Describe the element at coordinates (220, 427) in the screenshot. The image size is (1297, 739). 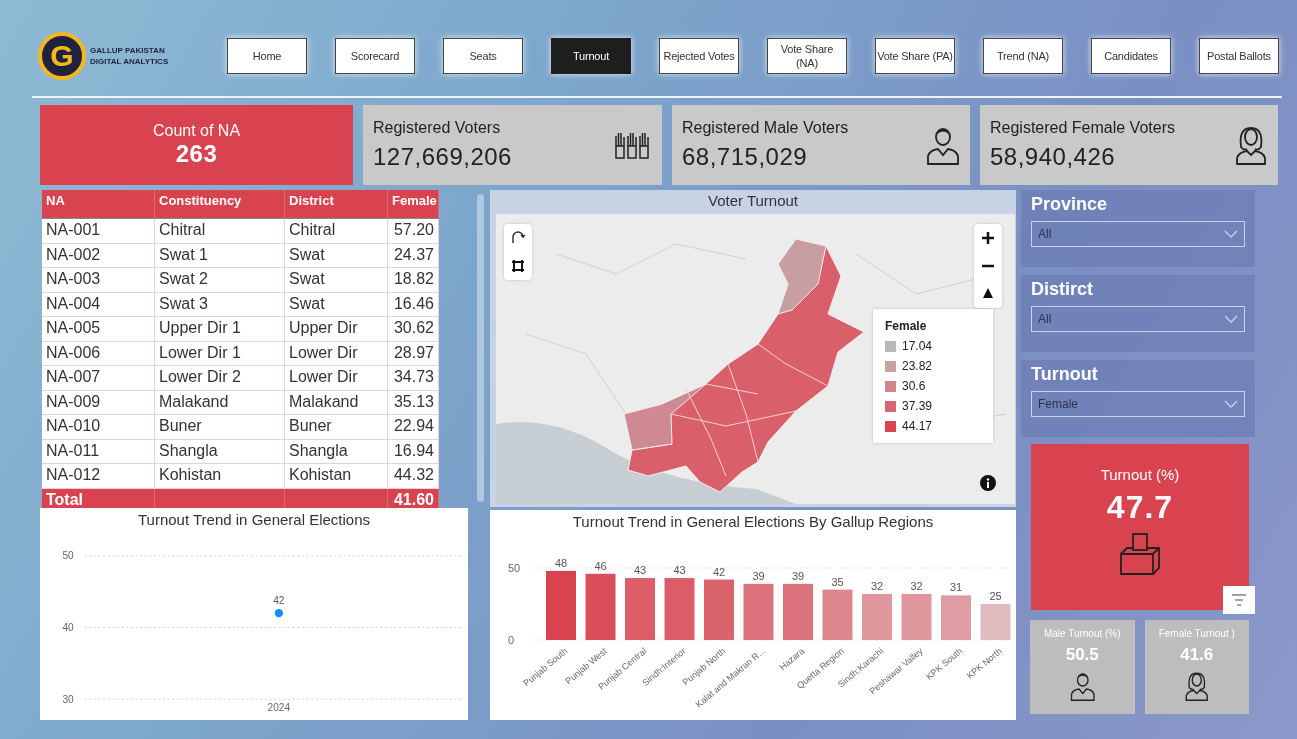
I see `table-cell: Buner` at that location.